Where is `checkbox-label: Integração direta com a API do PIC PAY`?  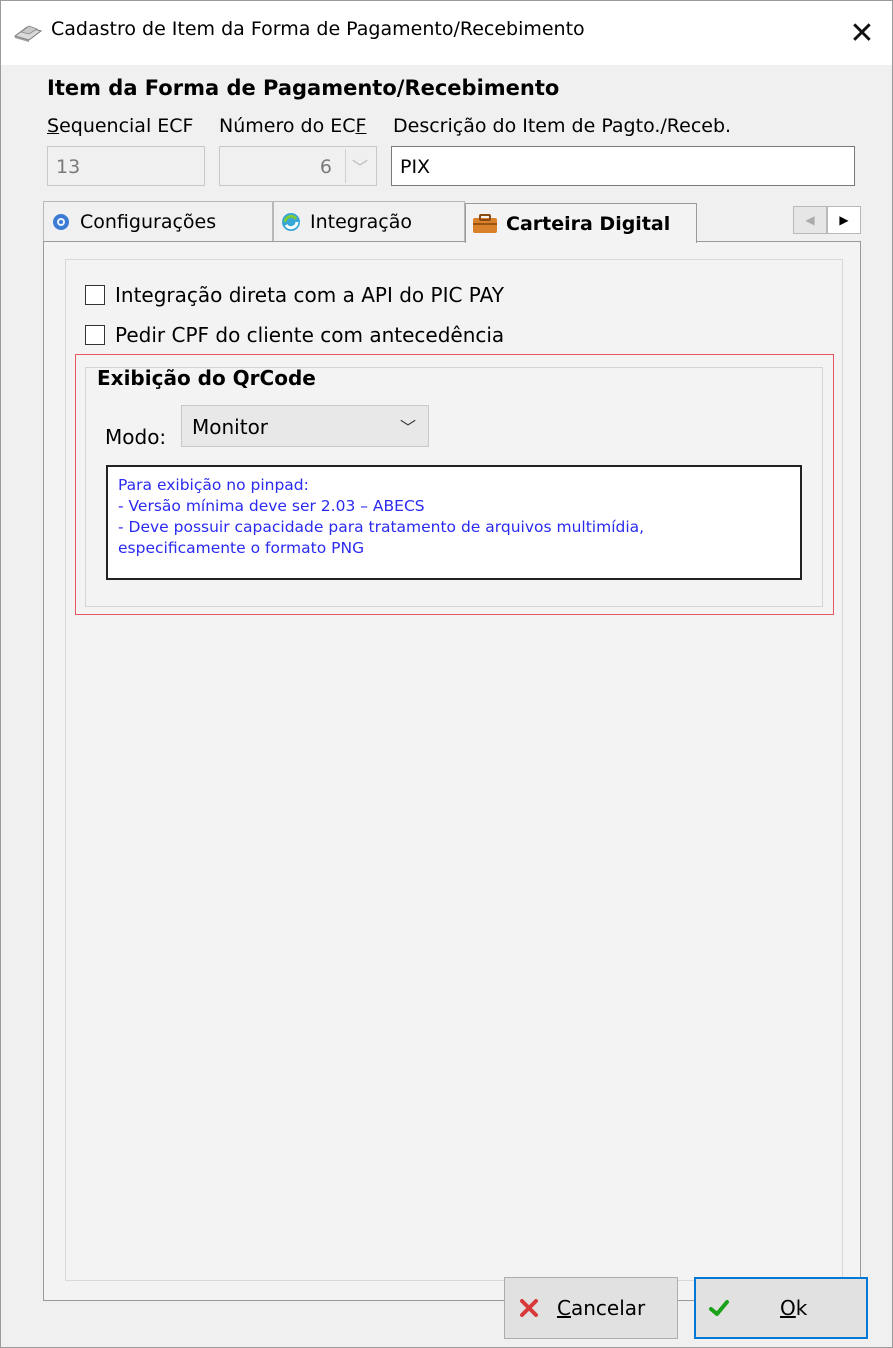 checkbox-label: Integração direta com a API do PIC PAY is located at coordinates (309, 295).